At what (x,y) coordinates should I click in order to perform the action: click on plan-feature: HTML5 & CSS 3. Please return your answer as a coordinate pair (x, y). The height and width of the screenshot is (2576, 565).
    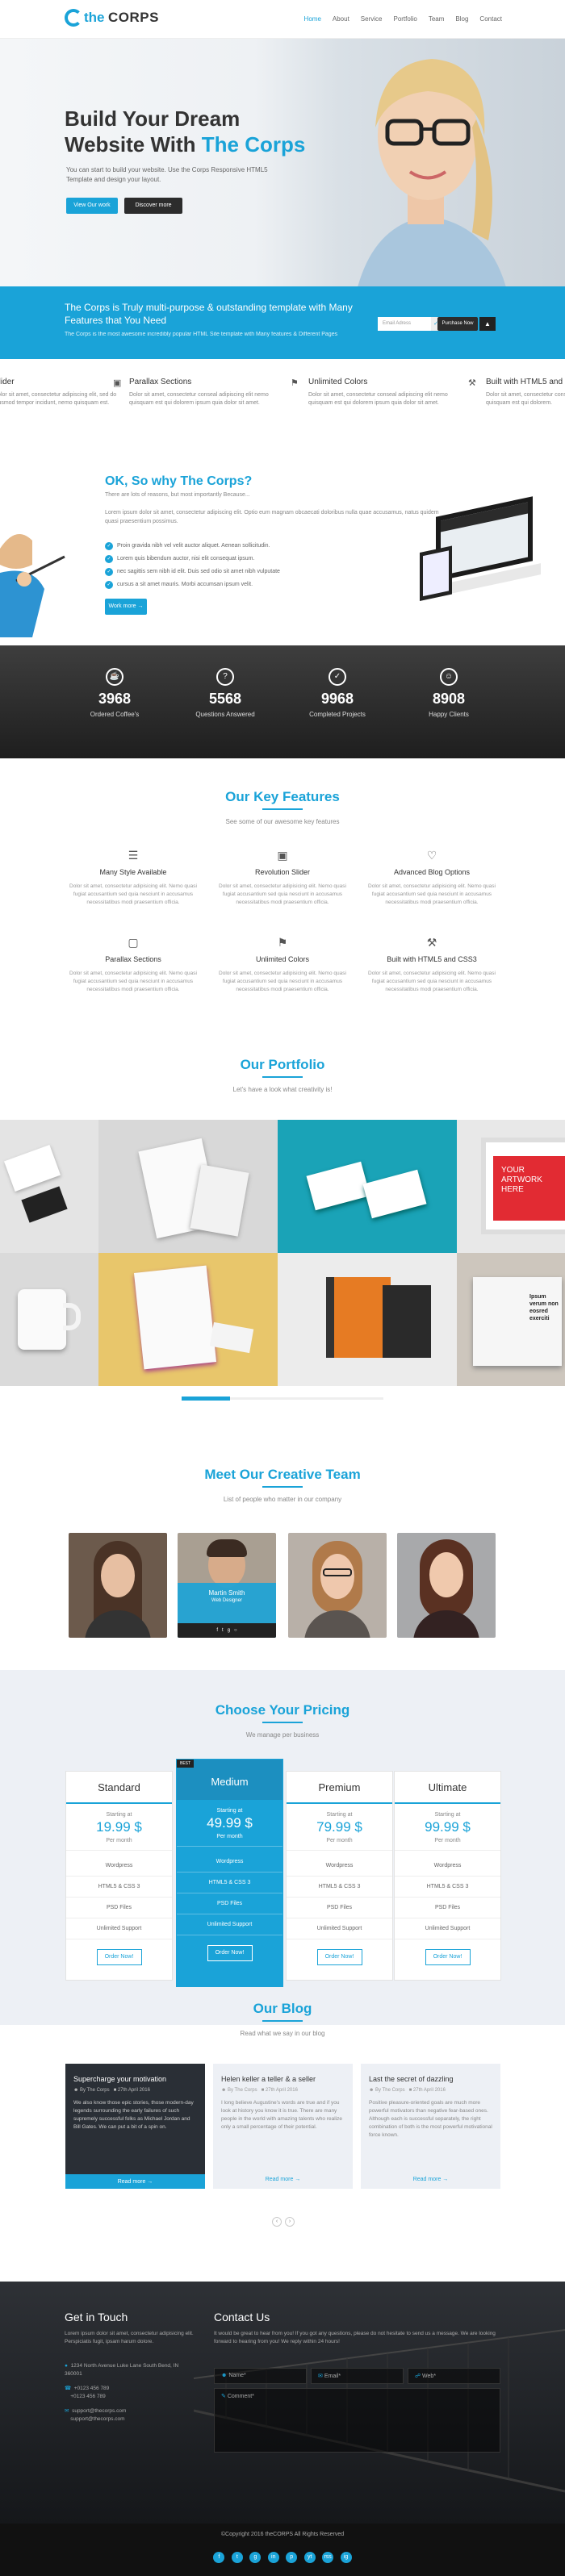
    Looking at the image, I should click on (229, 1883).